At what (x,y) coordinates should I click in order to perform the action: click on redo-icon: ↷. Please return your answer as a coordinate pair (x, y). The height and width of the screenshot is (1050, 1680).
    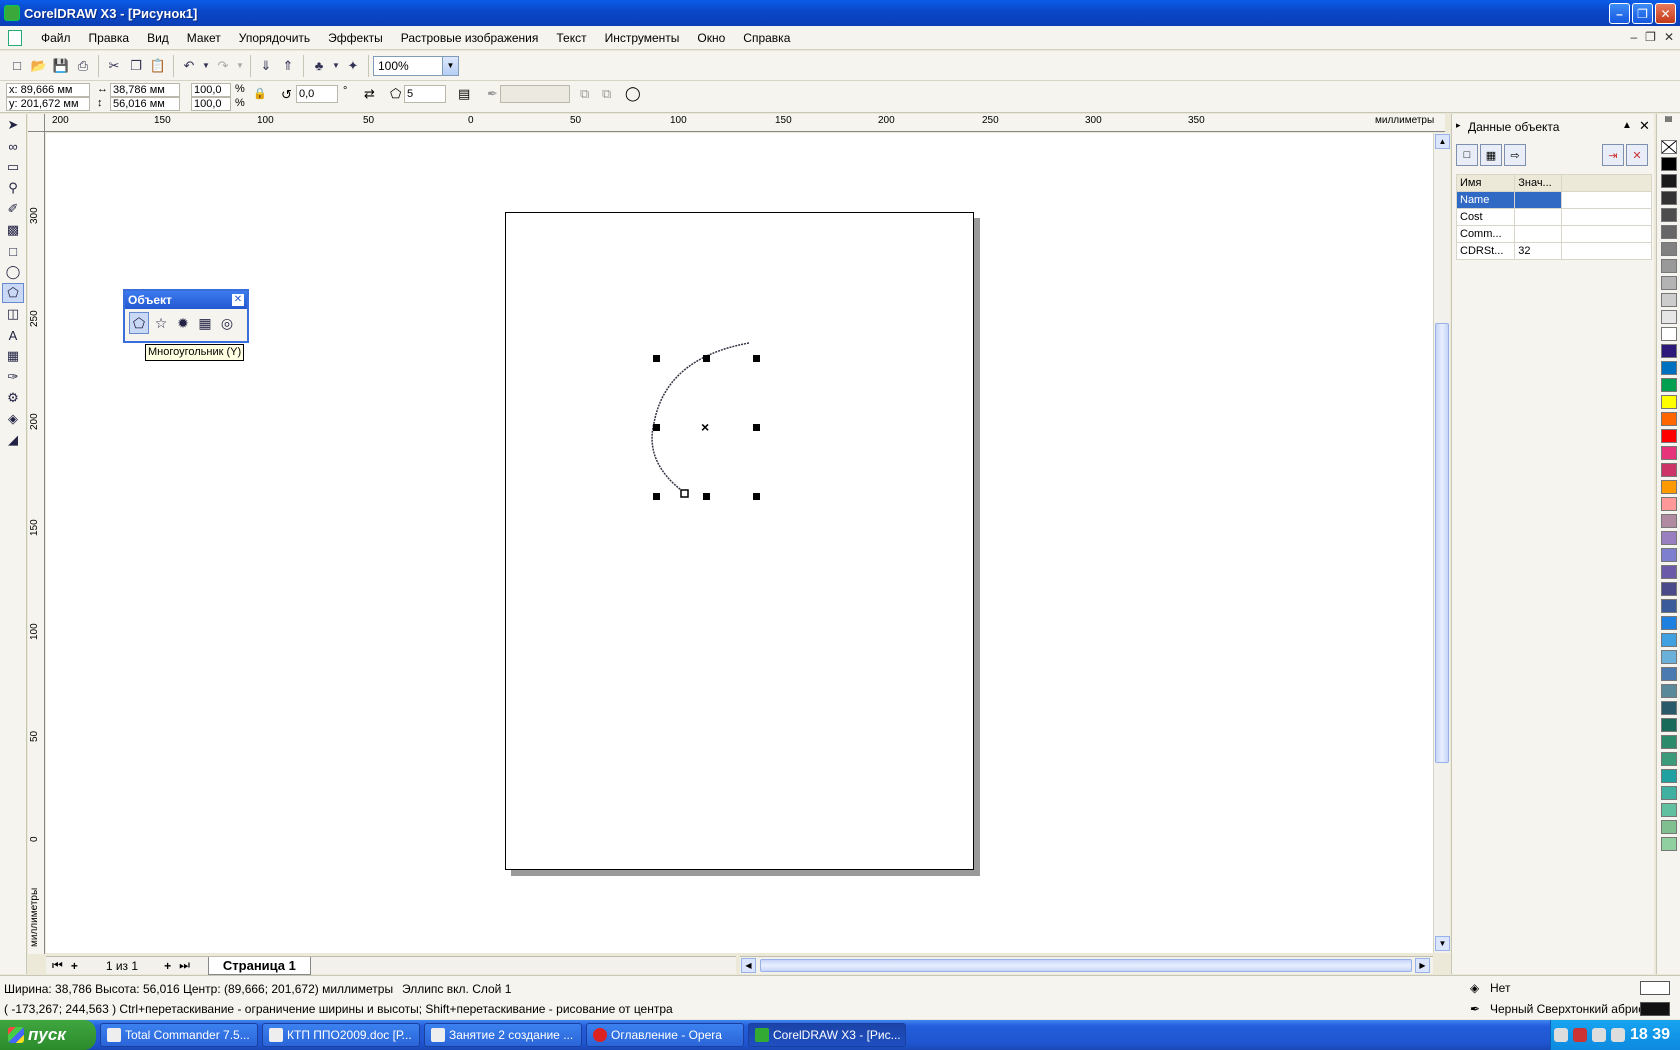
    Looking at the image, I should click on (223, 66).